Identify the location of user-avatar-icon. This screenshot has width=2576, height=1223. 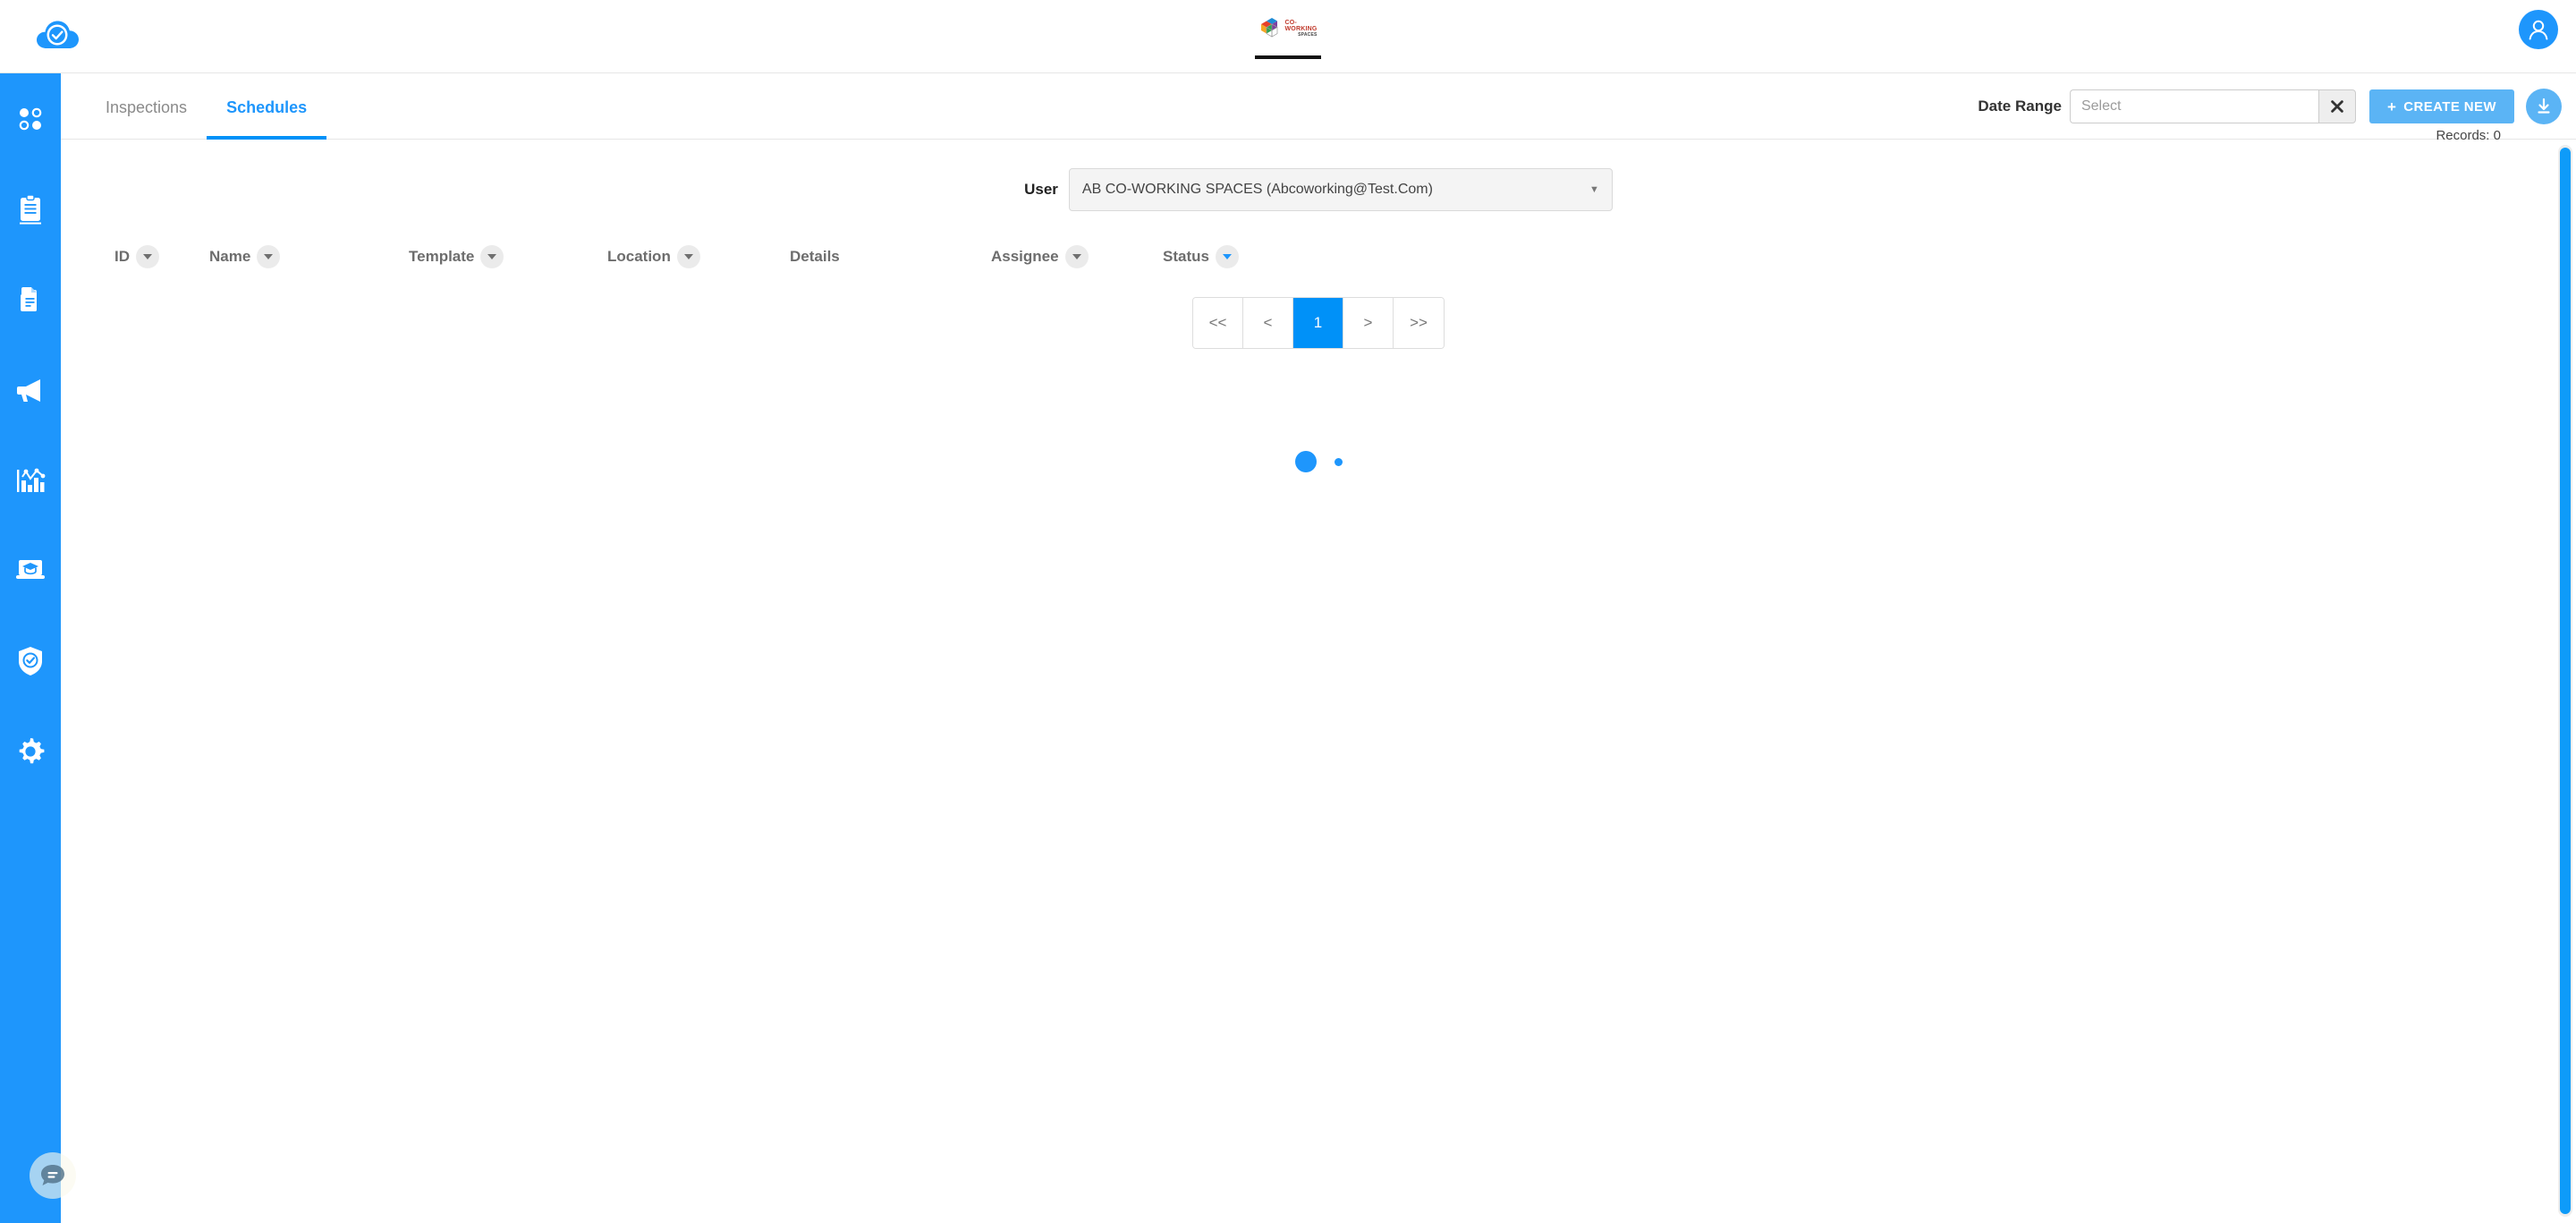
(2538, 29).